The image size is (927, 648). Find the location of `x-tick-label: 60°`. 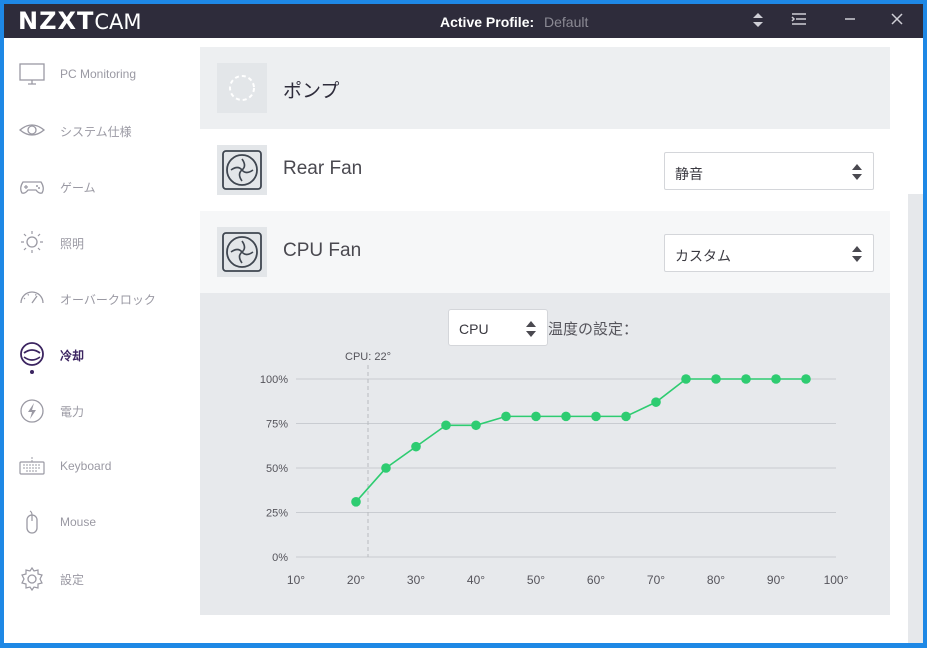

x-tick-label: 60° is located at coordinates (596, 580).